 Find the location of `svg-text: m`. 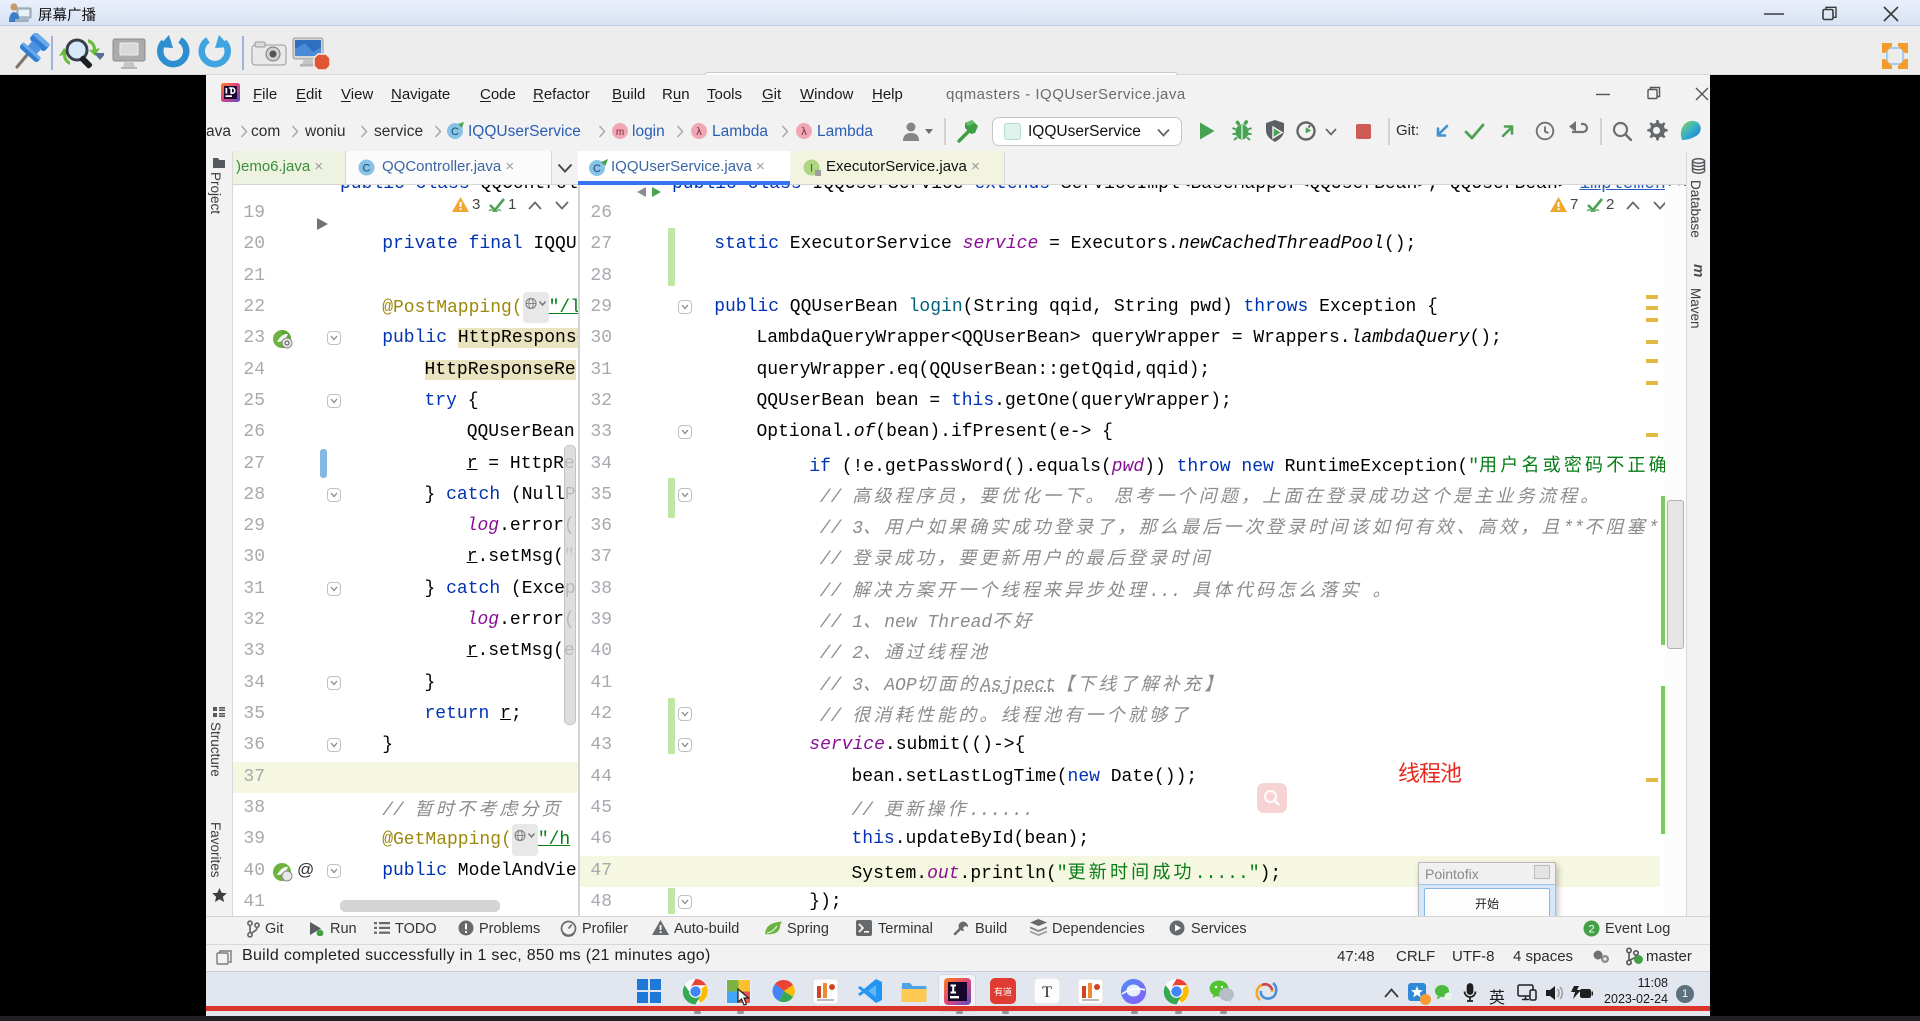

svg-text: m is located at coordinates (620, 132).